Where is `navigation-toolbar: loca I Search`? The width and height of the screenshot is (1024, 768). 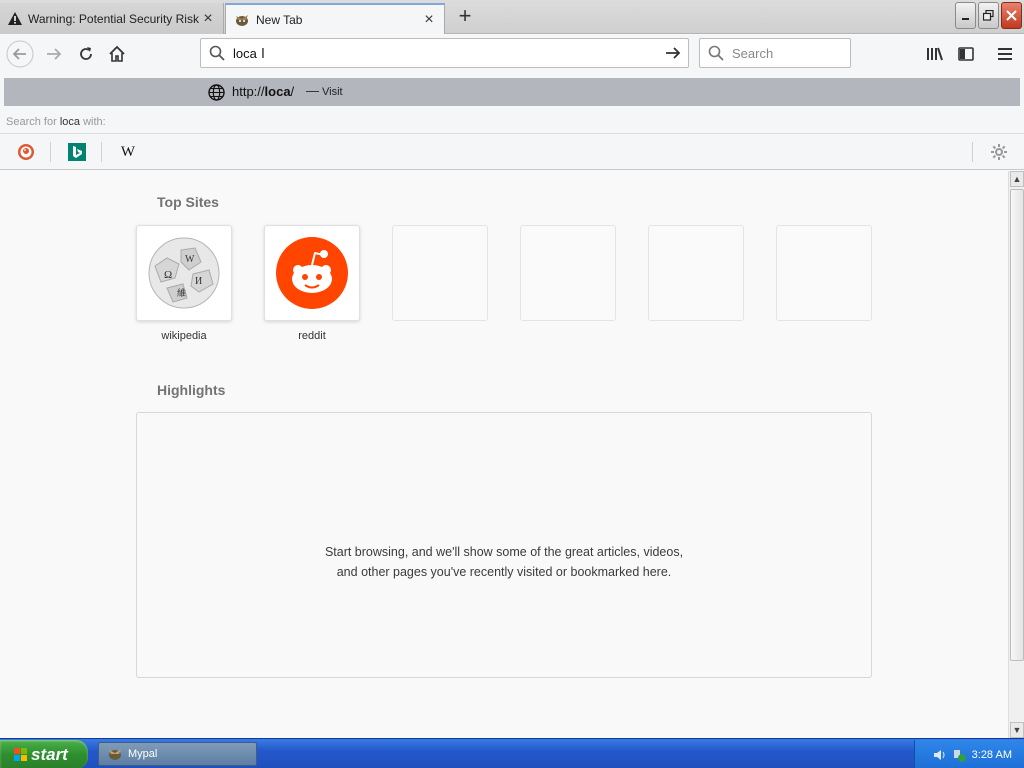 navigation-toolbar: loca I Search is located at coordinates (512, 54).